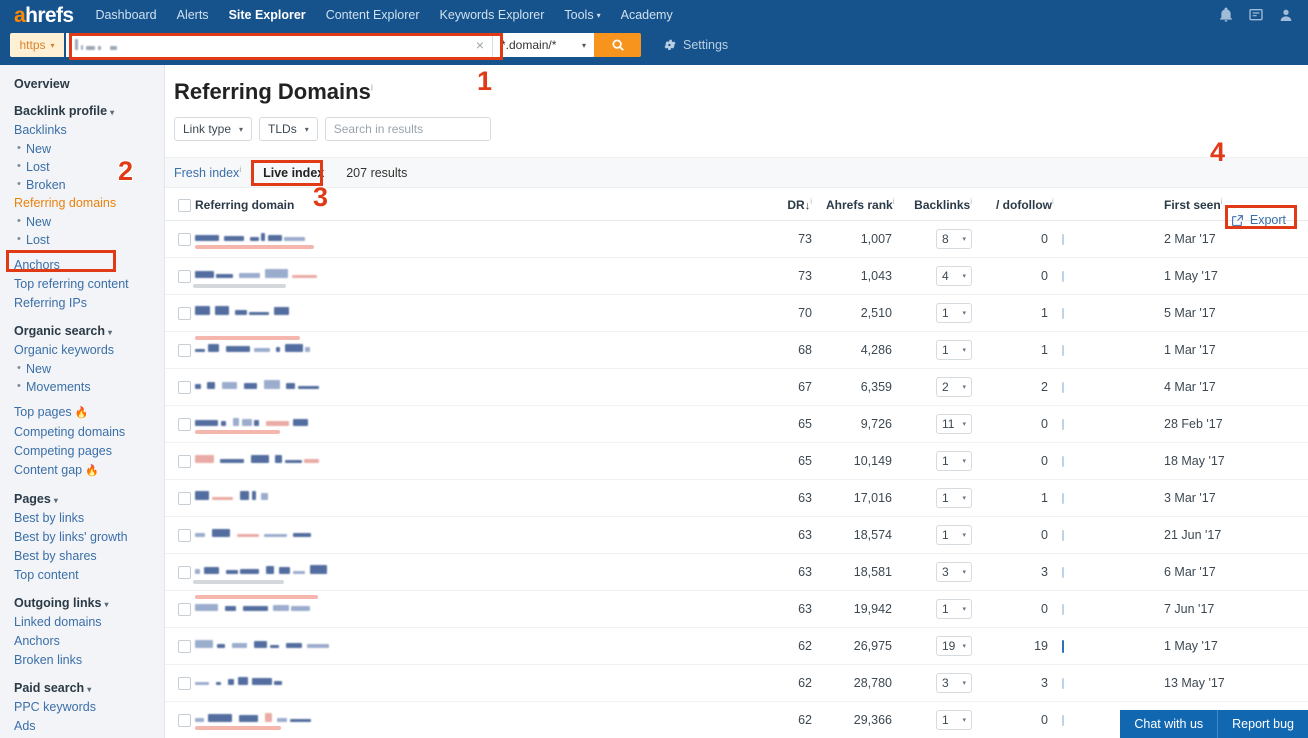 This screenshot has width=1308, height=738. Describe the element at coordinates (736, 646) in the screenshot. I see `table-row: 62 26,975 19 ▾ 19 1 May '17` at that location.